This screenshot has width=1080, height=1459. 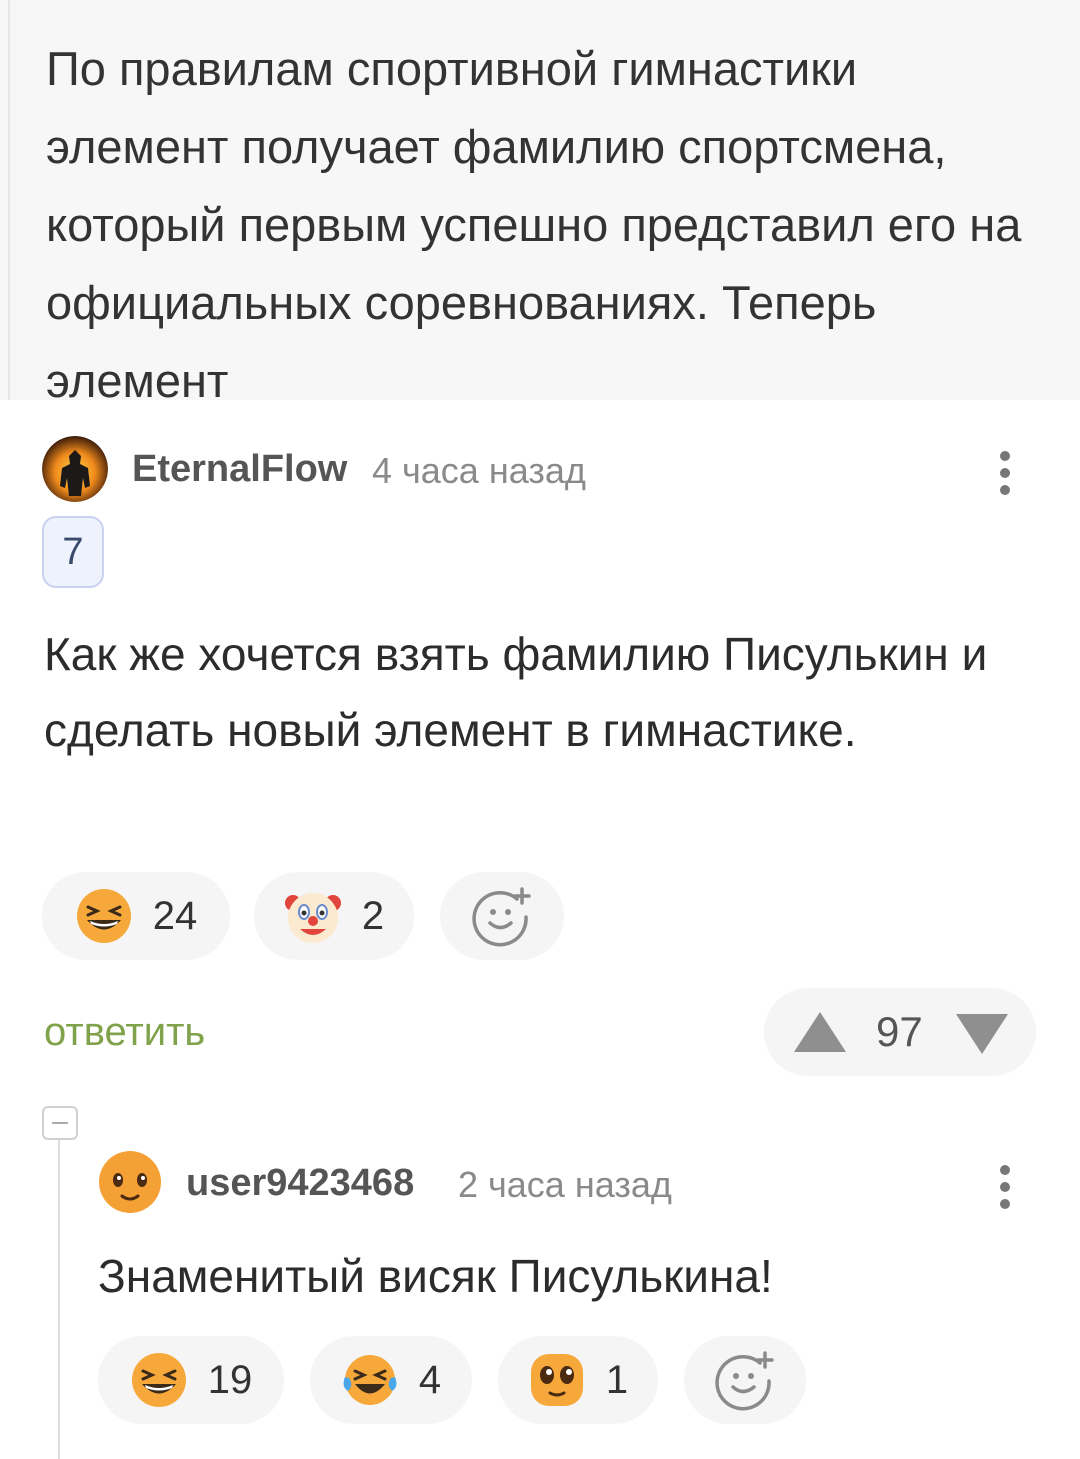 What do you see at coordinates (373, 915) in the screenshot?
I see `reaction-count: 2` at bounding box center [373, 915].